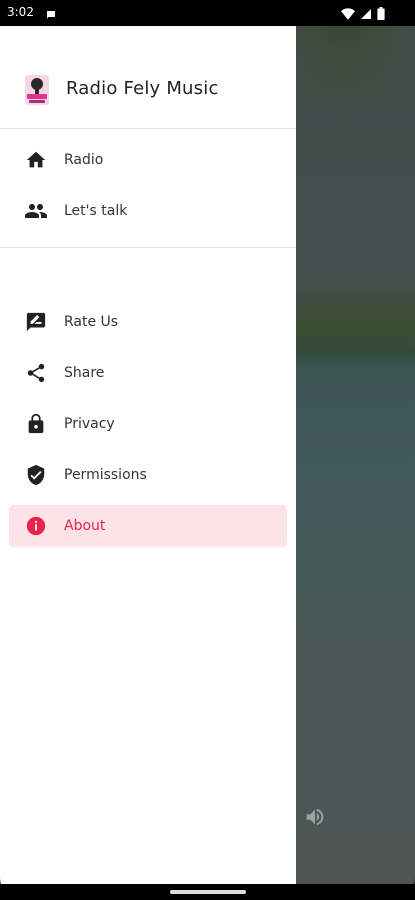 This screenshot has height=900, width=415. I want to click on drawer-item-label: Permissions, so click(105, 475).